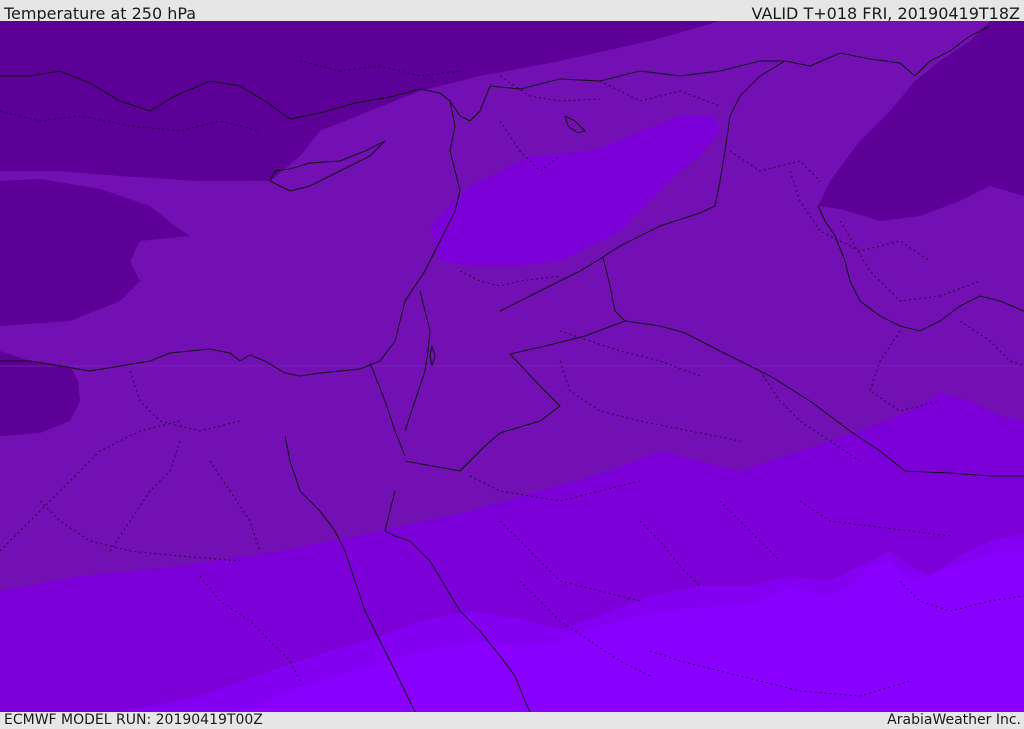 This screenshot has width=1024, height=729. What do you see at coordinates (133, 720) in the screenshot?
I see `model-run-label: ECMWF MODEL RUN: 20190419T00Z` at bounding box center [133, 720].